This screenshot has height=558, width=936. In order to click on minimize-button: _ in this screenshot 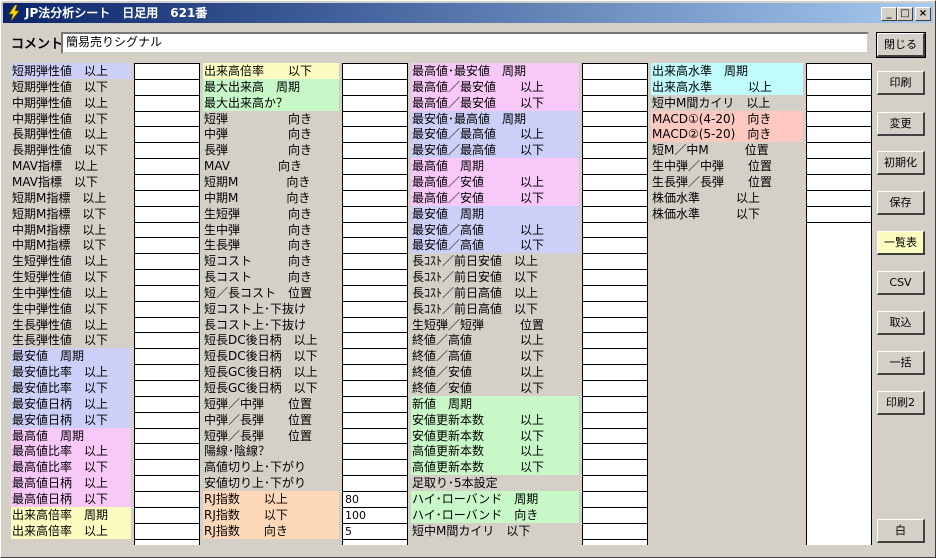, I will do `click(889, 14)`.